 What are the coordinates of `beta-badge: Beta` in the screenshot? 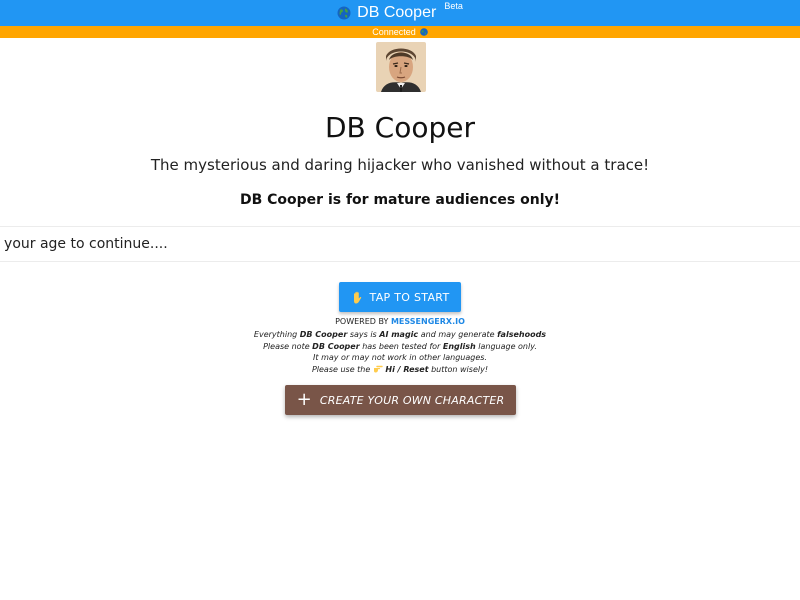 It's located at (453, 6).